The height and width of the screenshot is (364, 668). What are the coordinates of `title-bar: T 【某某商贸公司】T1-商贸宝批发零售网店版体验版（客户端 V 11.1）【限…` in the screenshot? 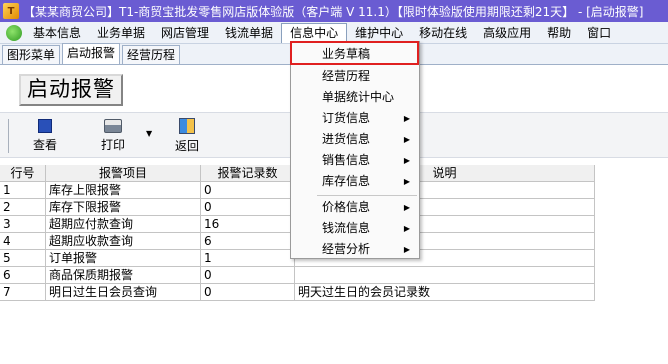 It's located at (334, 11).